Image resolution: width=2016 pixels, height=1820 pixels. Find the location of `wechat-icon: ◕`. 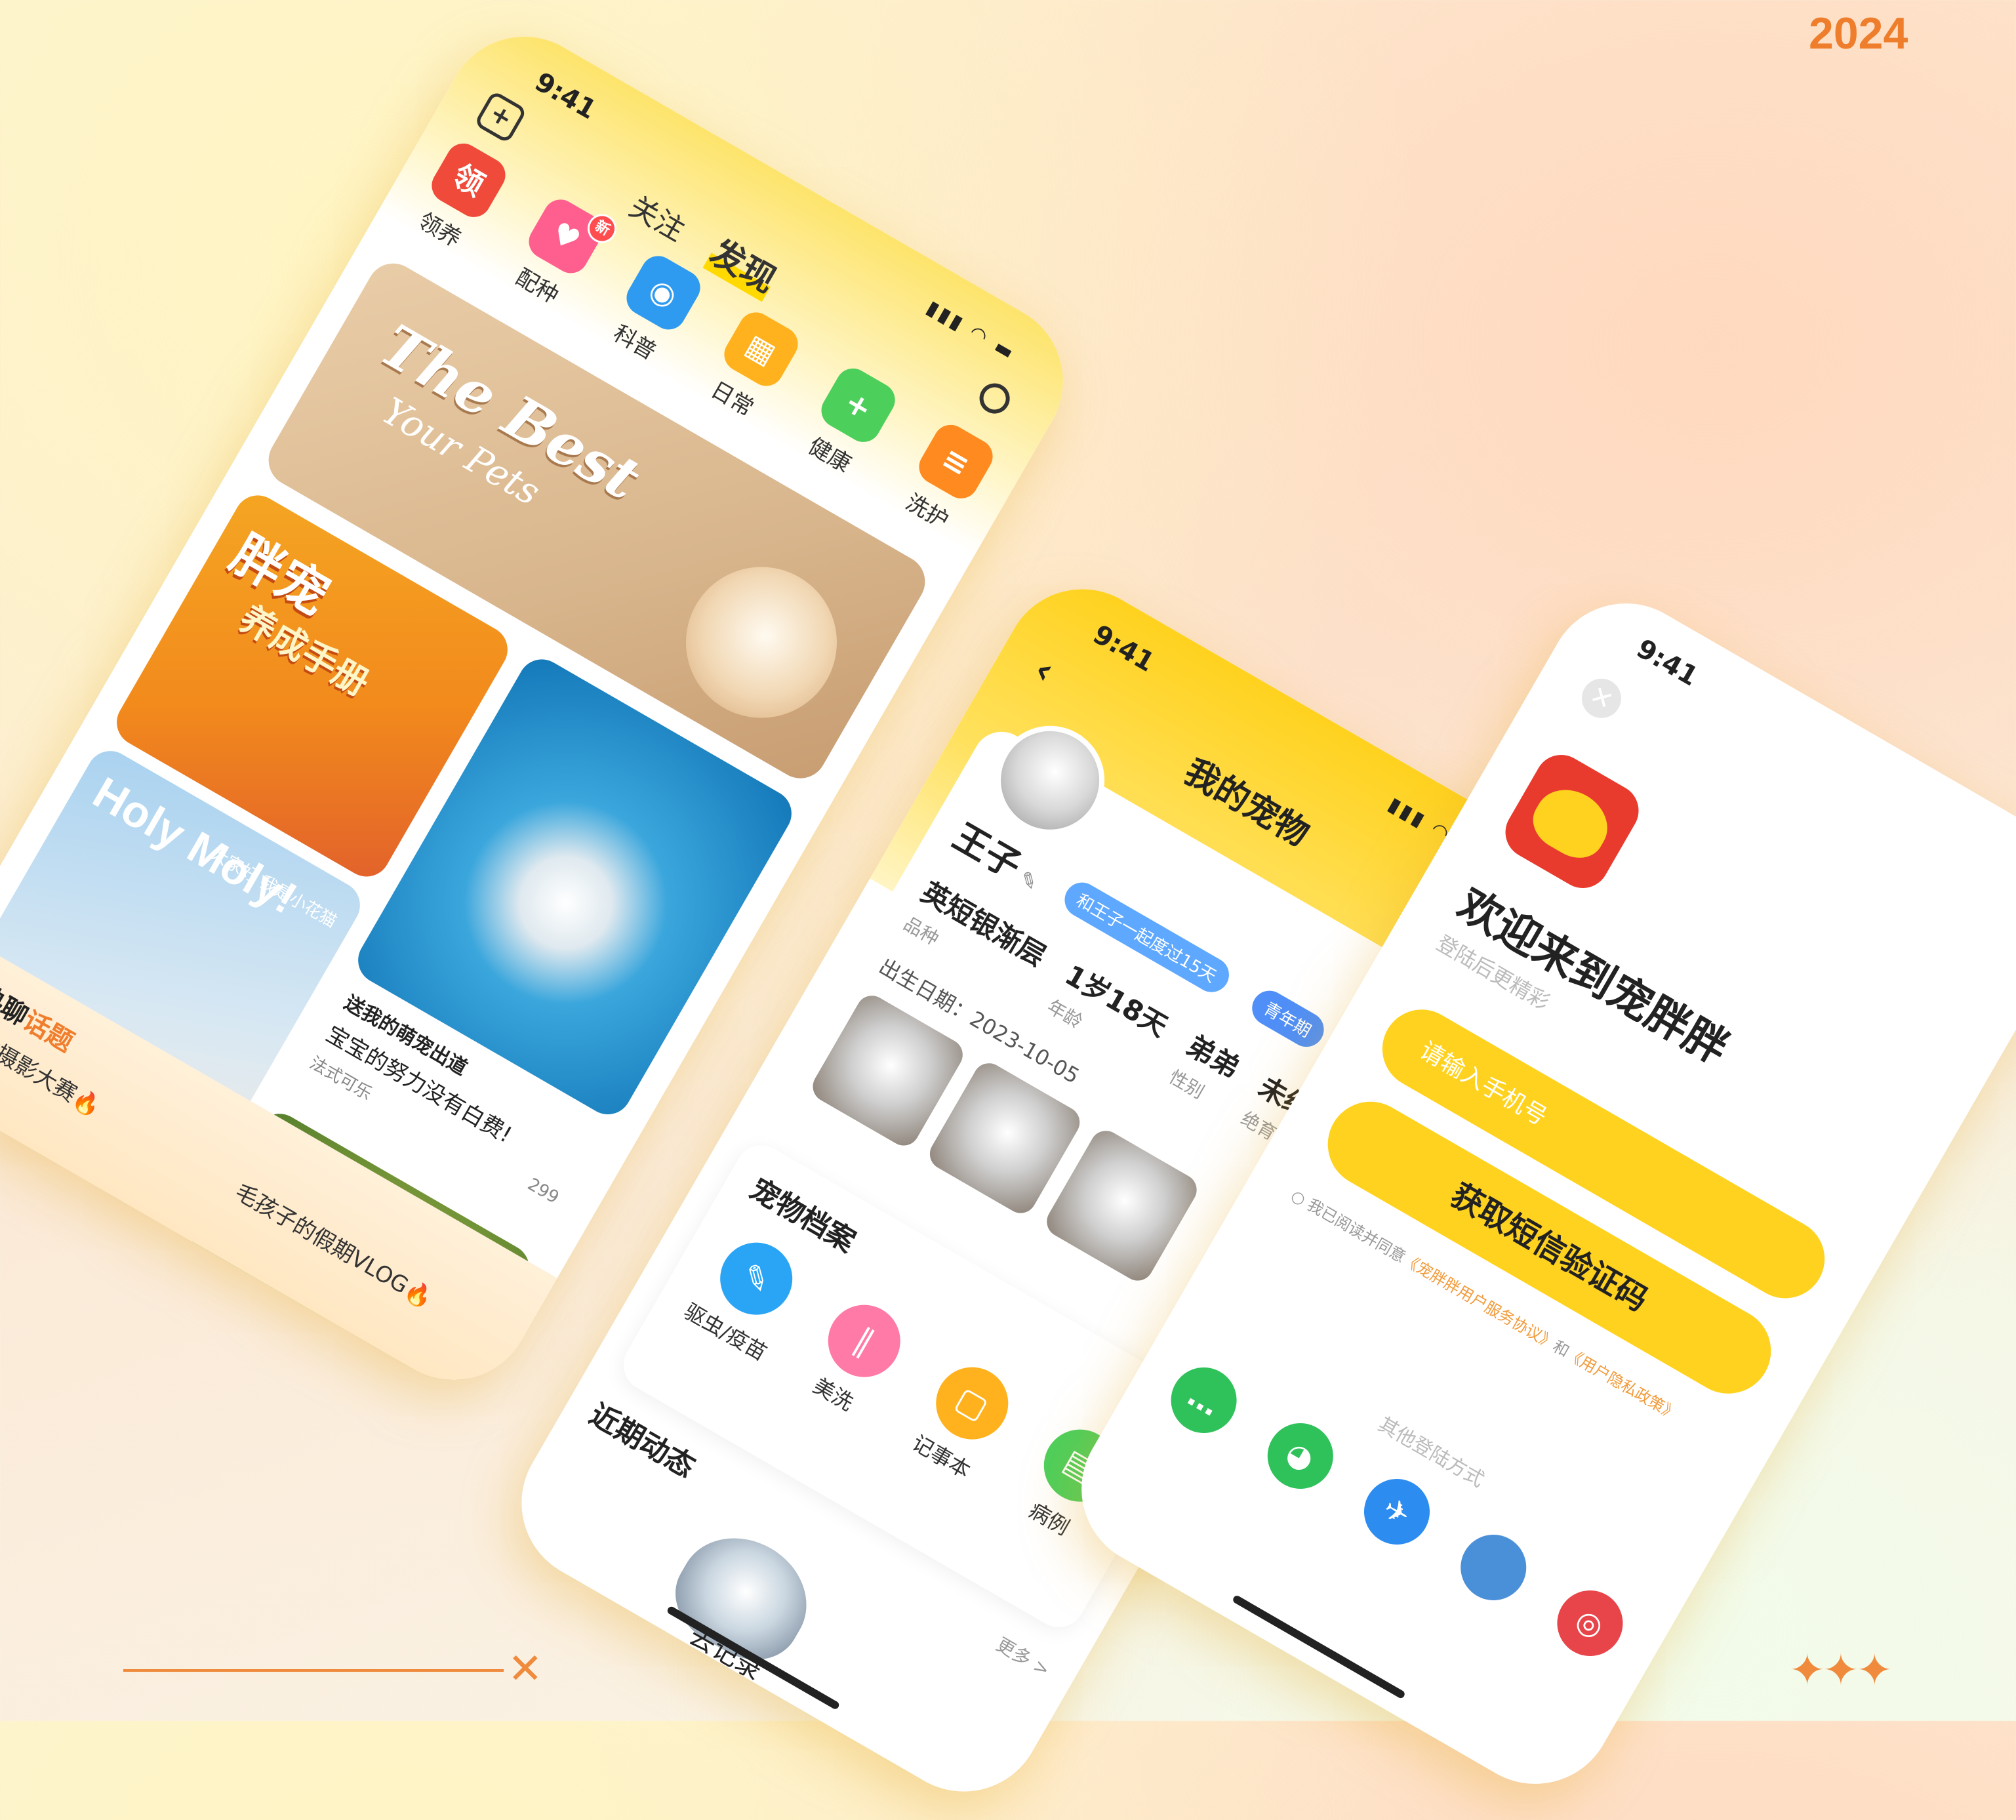

wechat-icon: ◕ is located at coordinates (1300, 1456).